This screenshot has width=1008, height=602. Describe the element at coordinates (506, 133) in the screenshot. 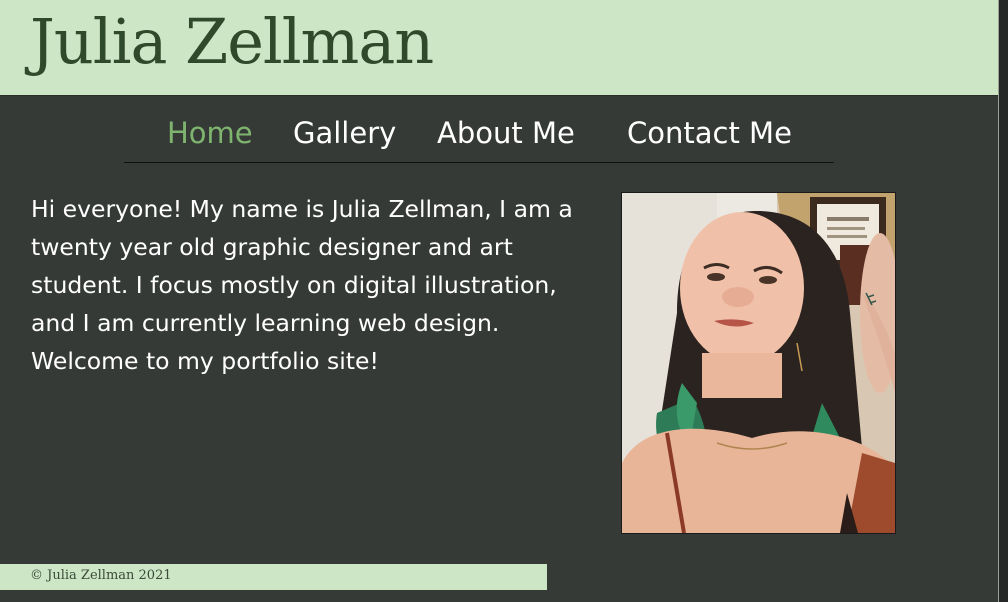

I see `nav-link-about-me: About Me` at that location.